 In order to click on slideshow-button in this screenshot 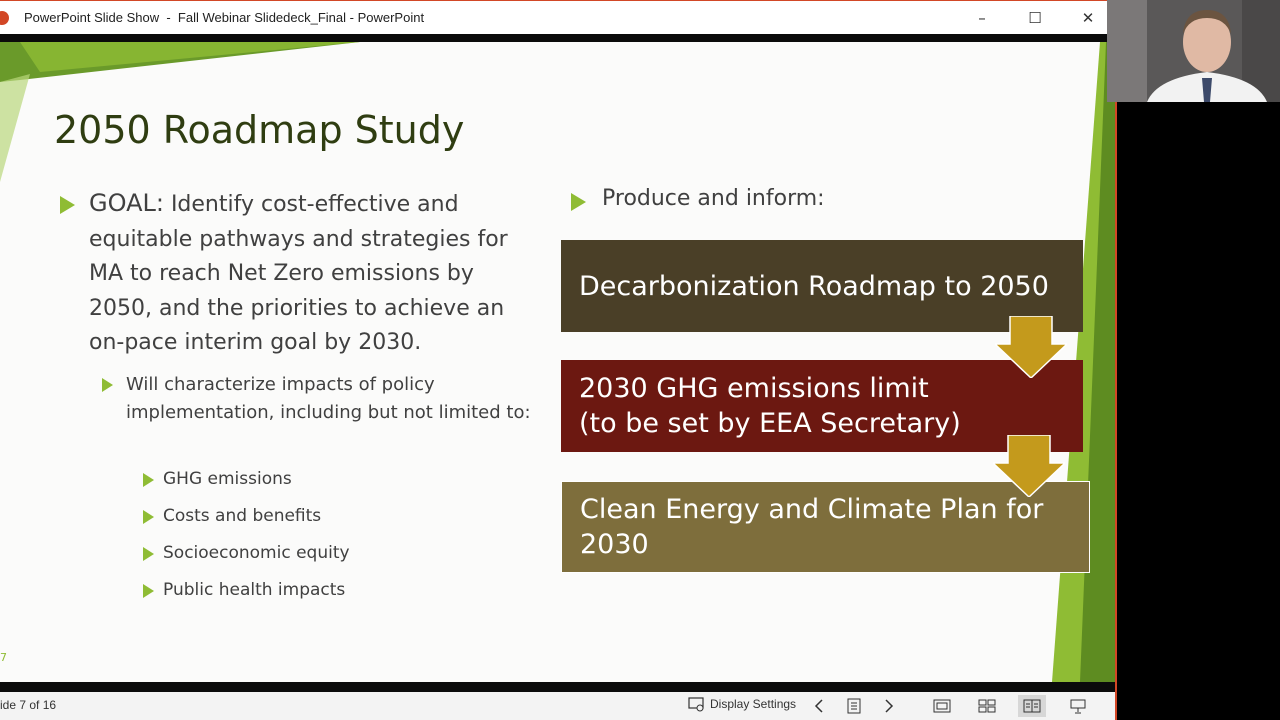, I will do `click(1078, 706)`.